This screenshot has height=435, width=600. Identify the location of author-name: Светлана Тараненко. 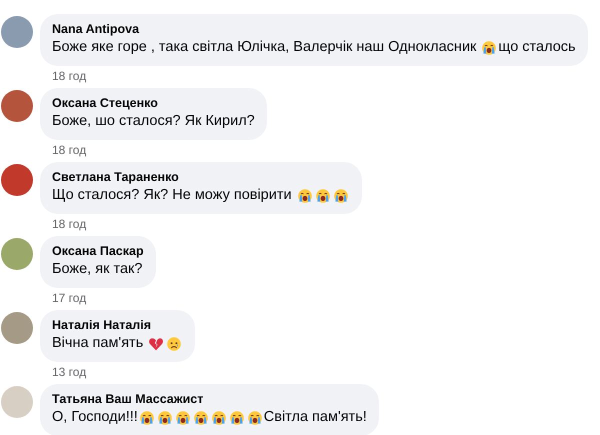
(201, 177).